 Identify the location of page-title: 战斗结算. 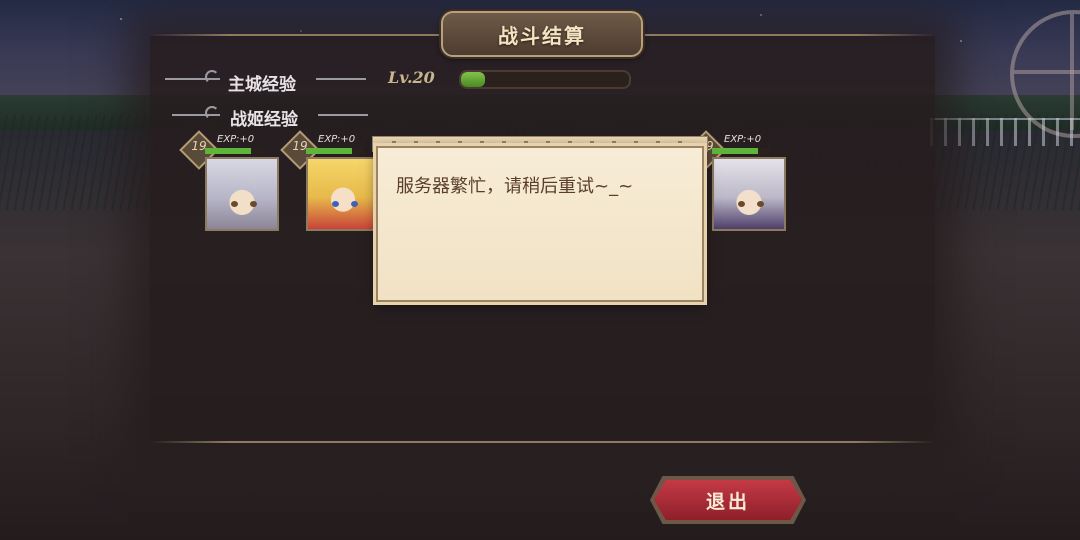
(542, 35).